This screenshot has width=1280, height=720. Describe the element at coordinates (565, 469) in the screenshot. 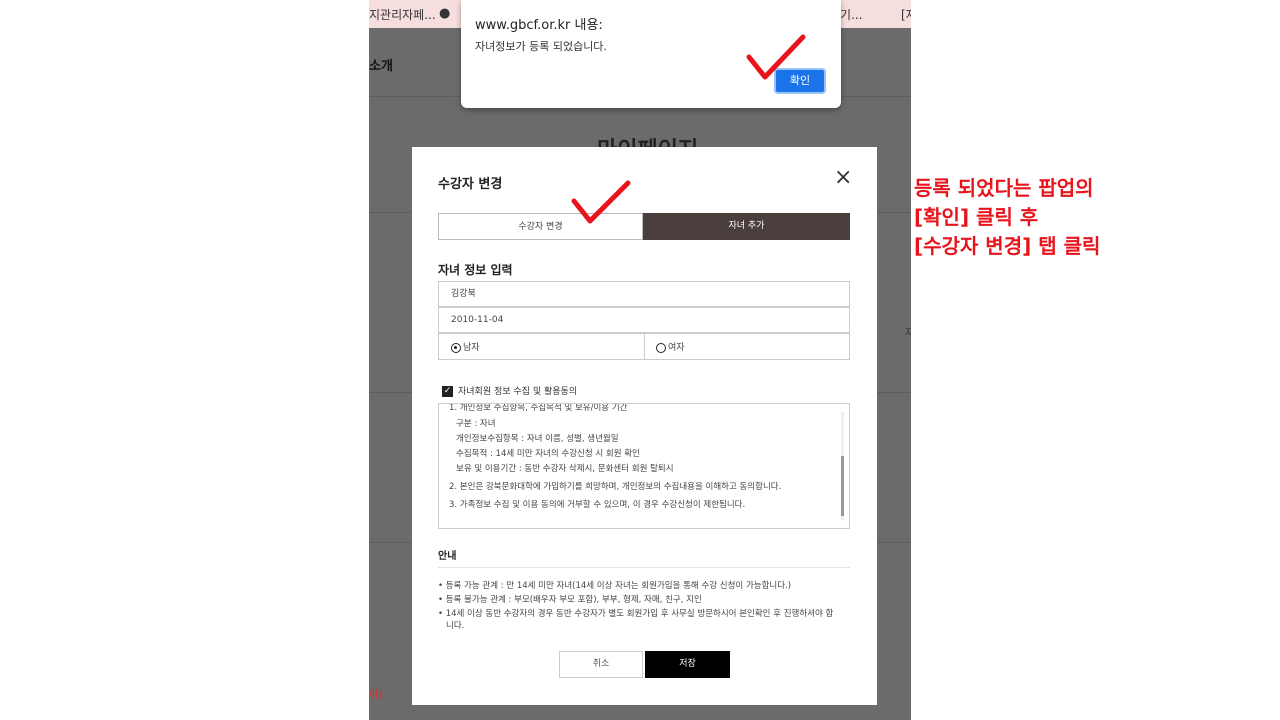

I see `terms-line: 보유 및 이용기간 : 동반 수강자 삭제시, 문화센터 회원 탈퇴시` at that location.